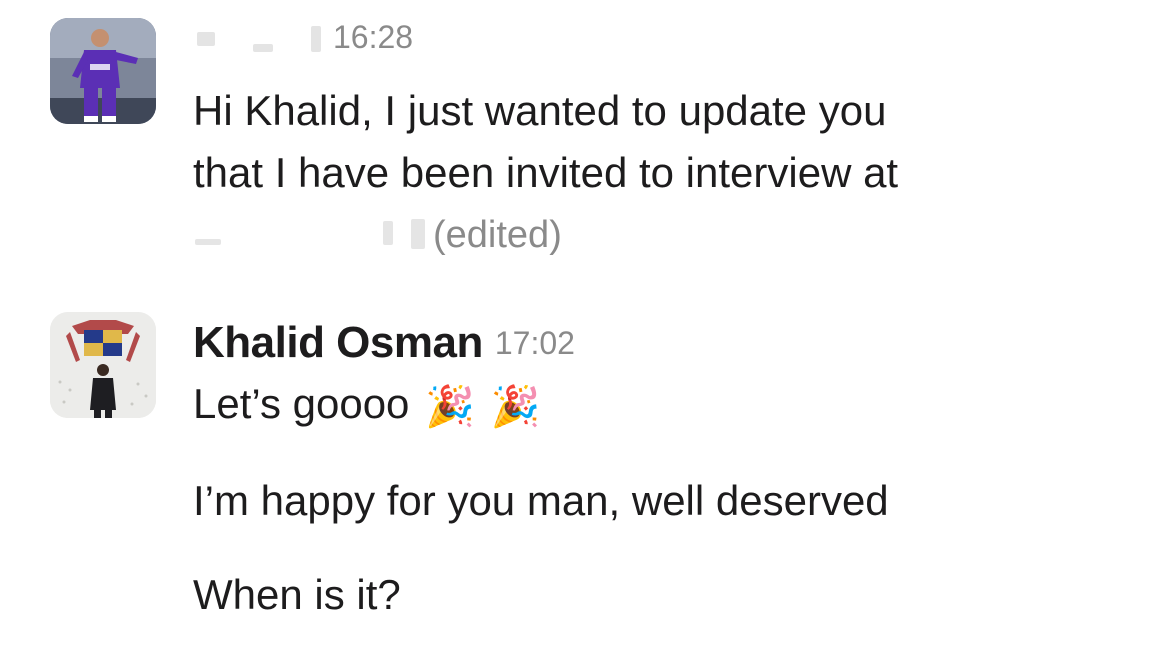 Image resolution: width=1170 pixels, height=658 pixels. Describe the element at coordinates (658, 49) in the screenshot. I see `message-header-1: 16:28` at that location.